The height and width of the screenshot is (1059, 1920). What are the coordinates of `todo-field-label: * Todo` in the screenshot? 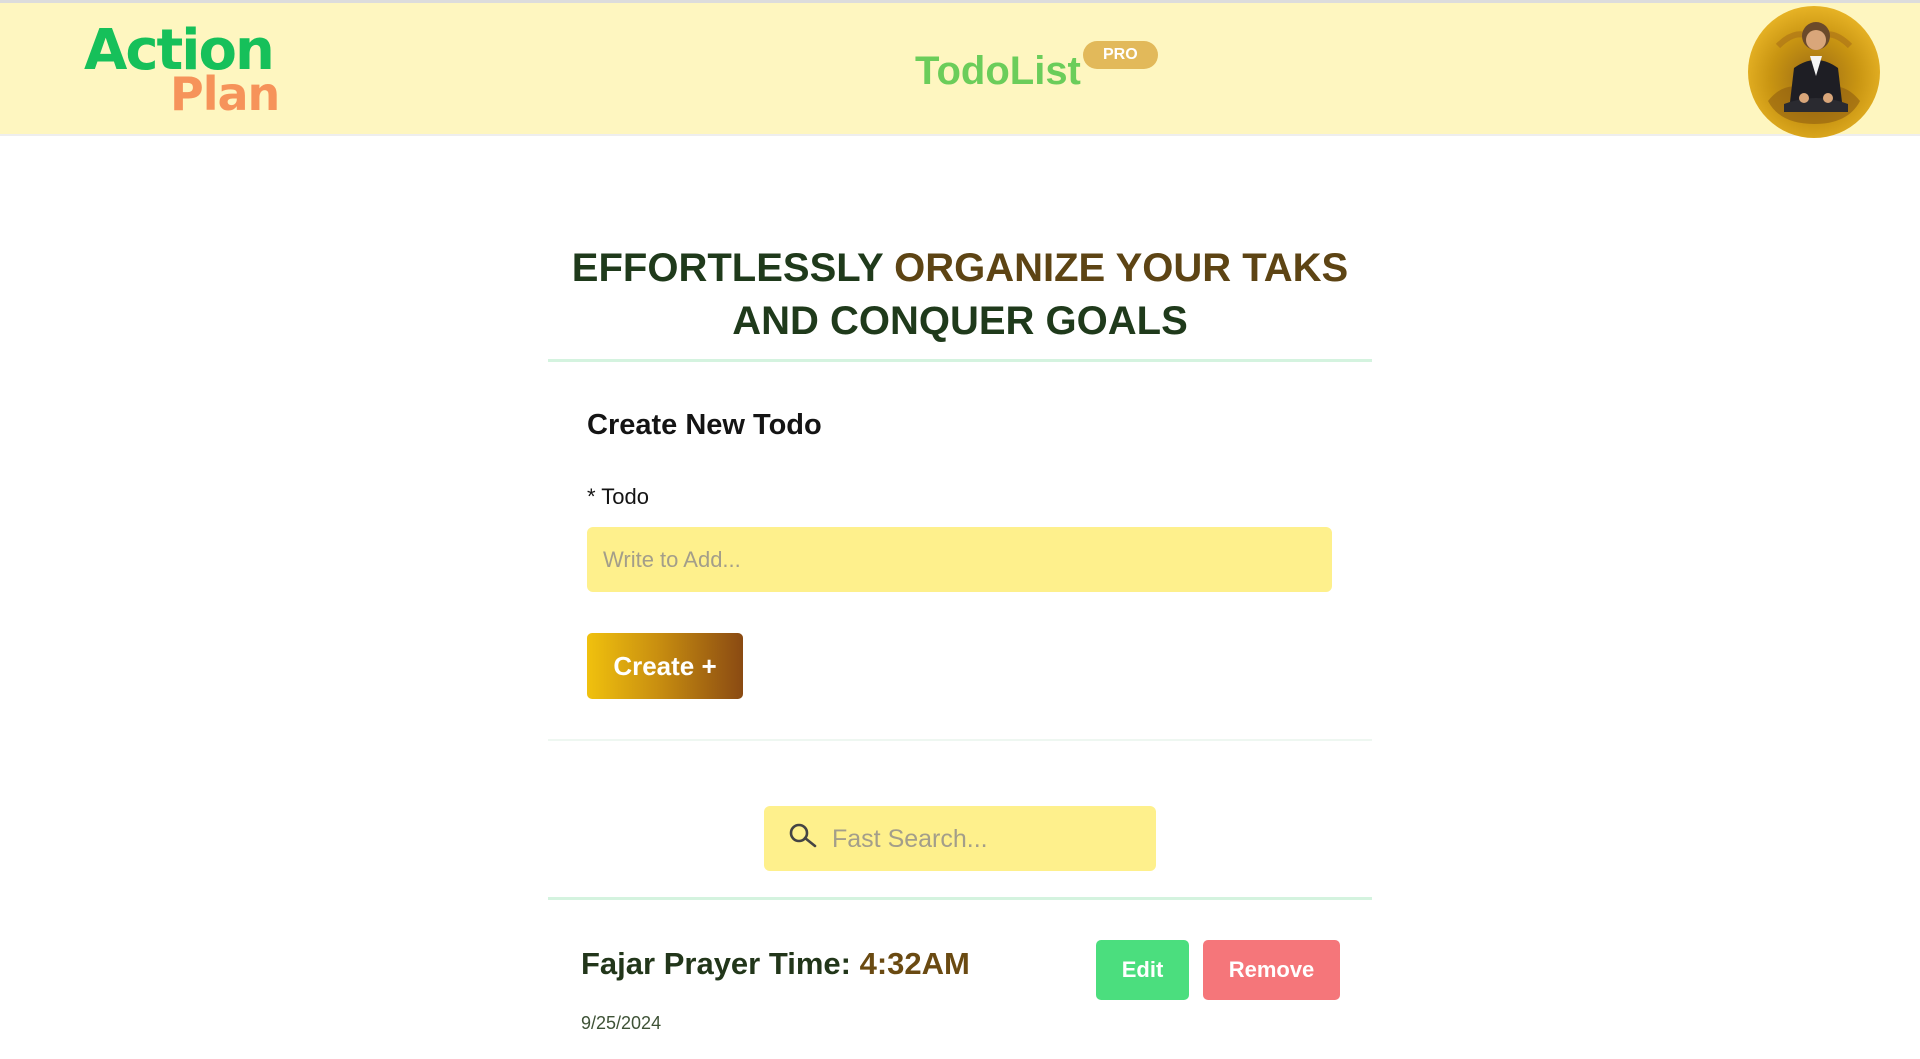 It's located at (618, 496).